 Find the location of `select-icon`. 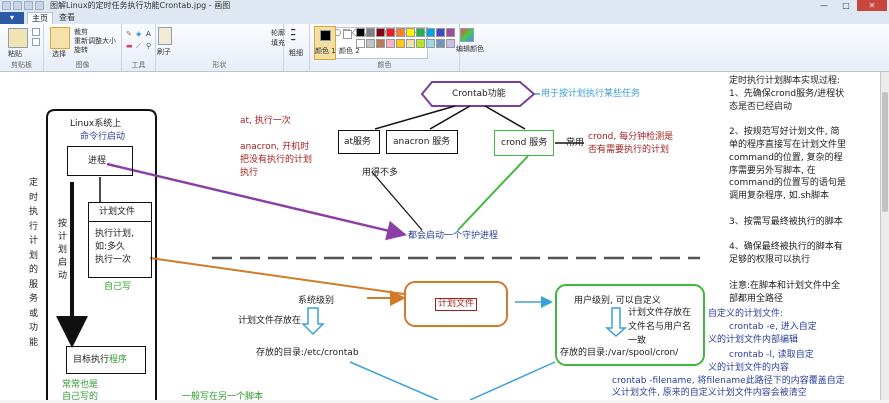

select-icon is located at coordinates (60, 38).